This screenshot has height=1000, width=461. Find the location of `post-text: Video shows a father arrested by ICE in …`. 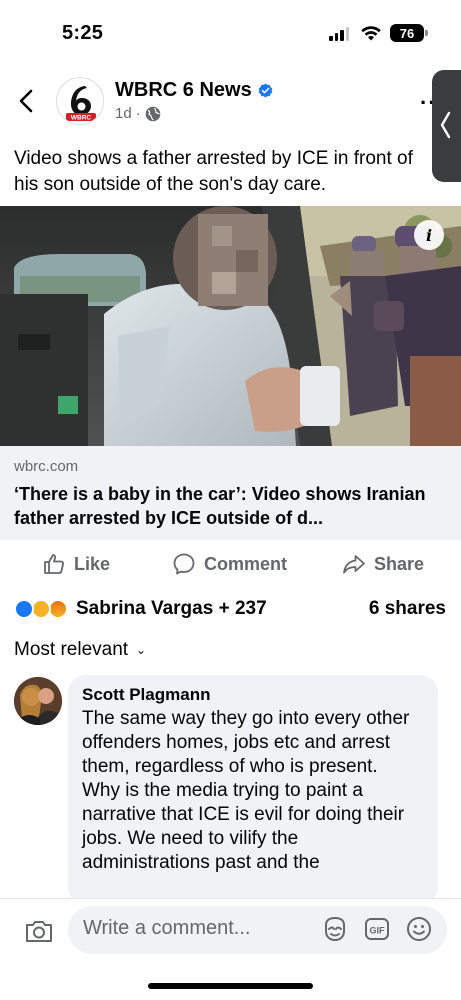

post-text: Video shows a father arrested by ICE in … is located at coordinates (213, 171).